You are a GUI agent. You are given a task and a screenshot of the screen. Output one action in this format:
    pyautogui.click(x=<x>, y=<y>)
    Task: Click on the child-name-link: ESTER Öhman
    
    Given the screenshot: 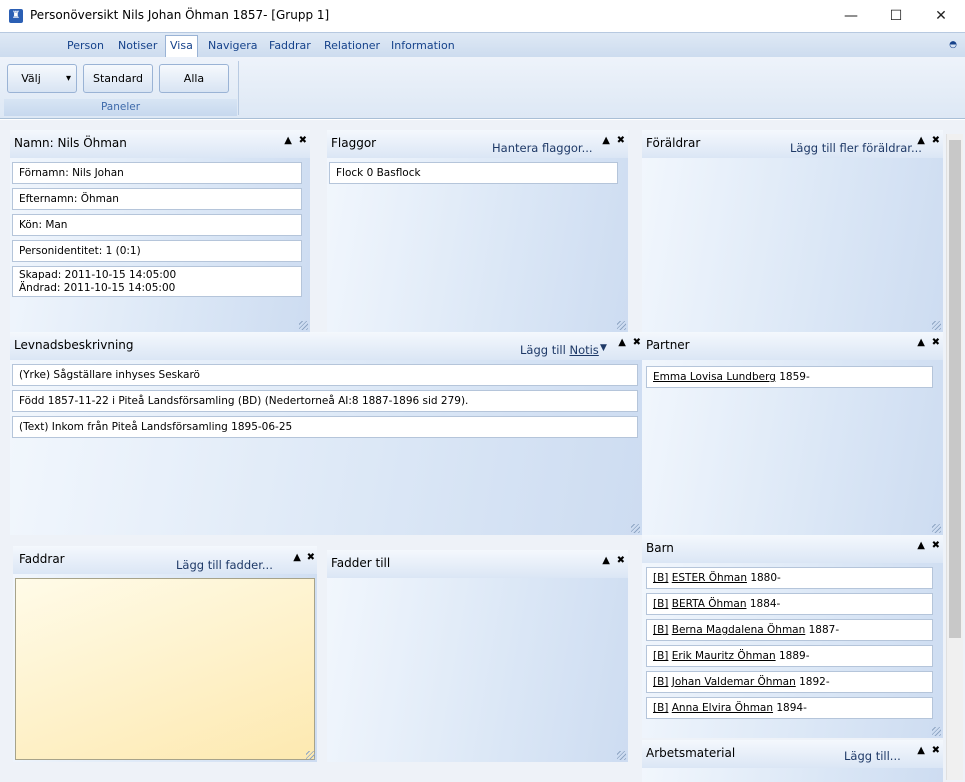 What is the action you would take?
    pyautogui.click(x=709, y=578)
    